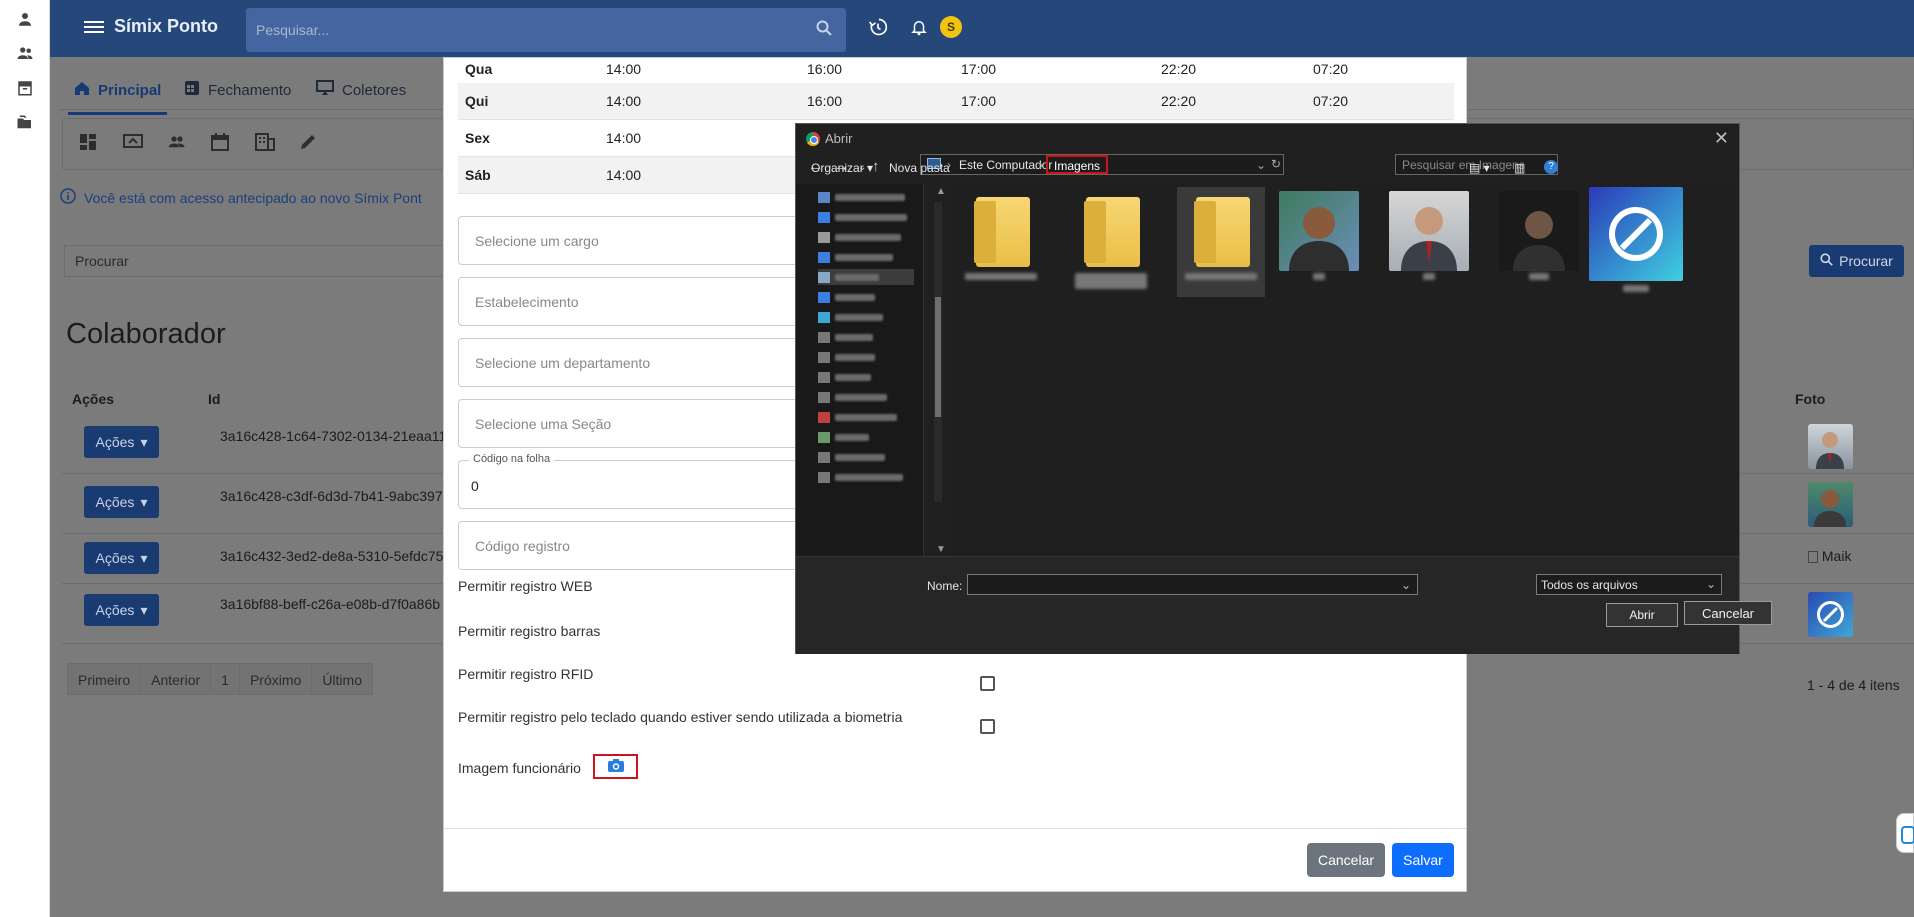 The height and width of the screenshot is (917, 1914). What do you see at coordinates (919, 28) in the screenshot?
I see `bell-icon` at bounding box center [919, 28].